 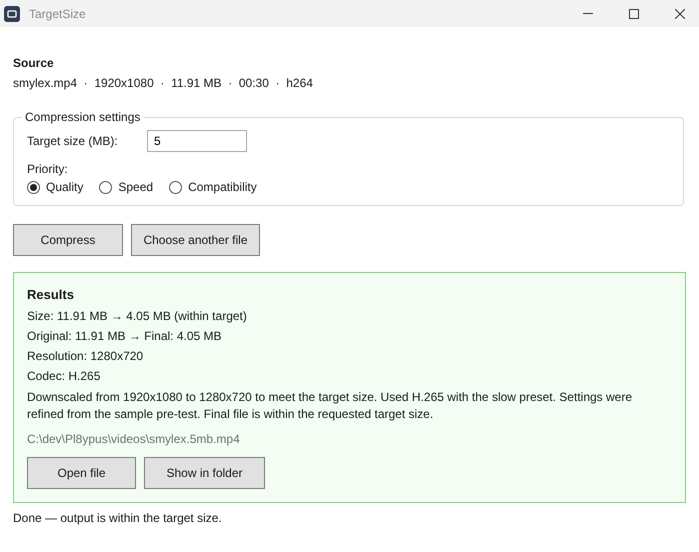 I want to click on show-in-folder-button: Show in folder, so click(x=204, y=473).